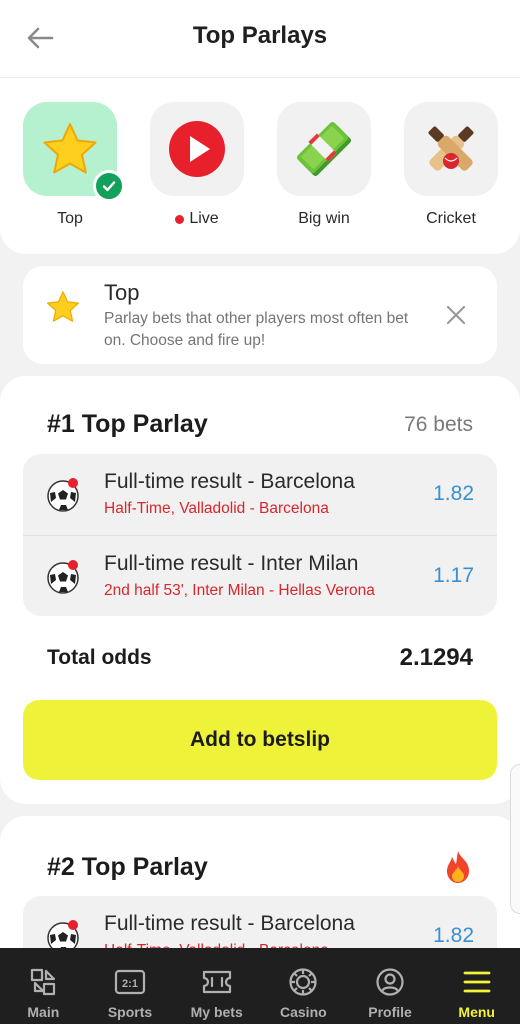 The height and width of the screenshot is (1024, 520). What do you see at coordinates (260, 658) in the screenshot?
I see `total-odds-row: Total odds 2.1294` at bounding box center [260, 658].